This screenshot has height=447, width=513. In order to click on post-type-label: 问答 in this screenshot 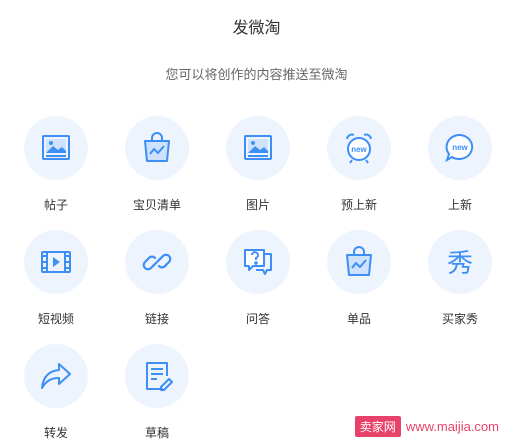, I will do `click(257, 319)`.